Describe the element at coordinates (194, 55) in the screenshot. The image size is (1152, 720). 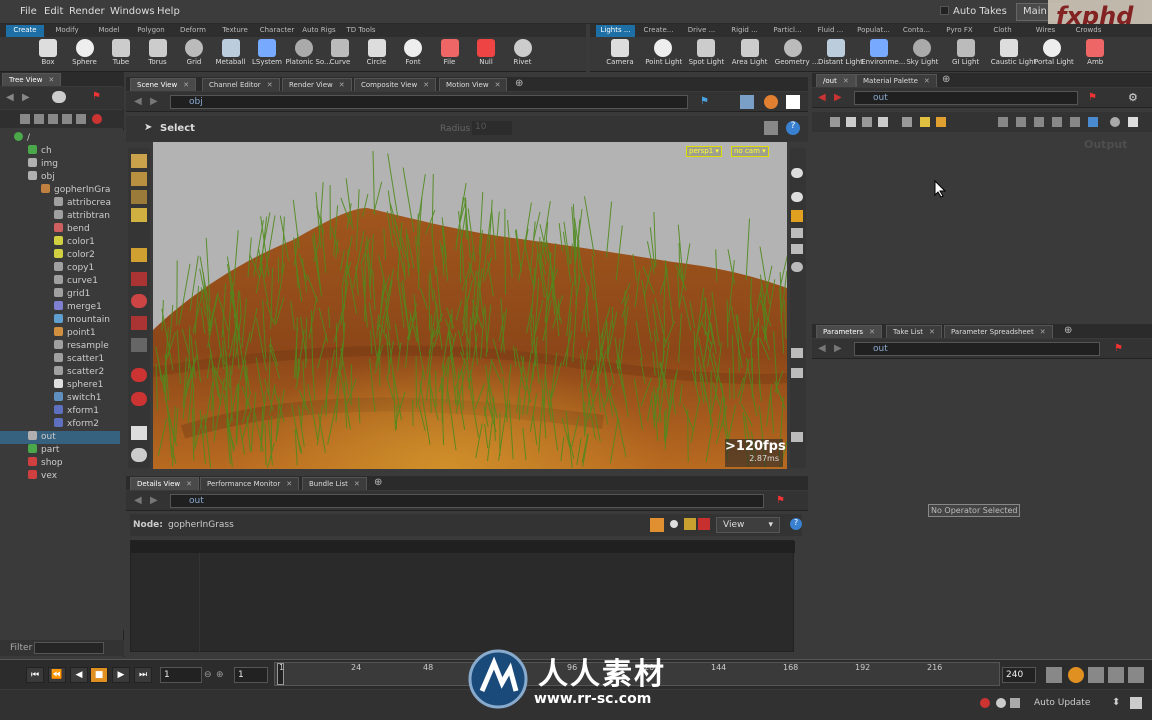
I see `shelf-tool-grid: Grid` at that location.